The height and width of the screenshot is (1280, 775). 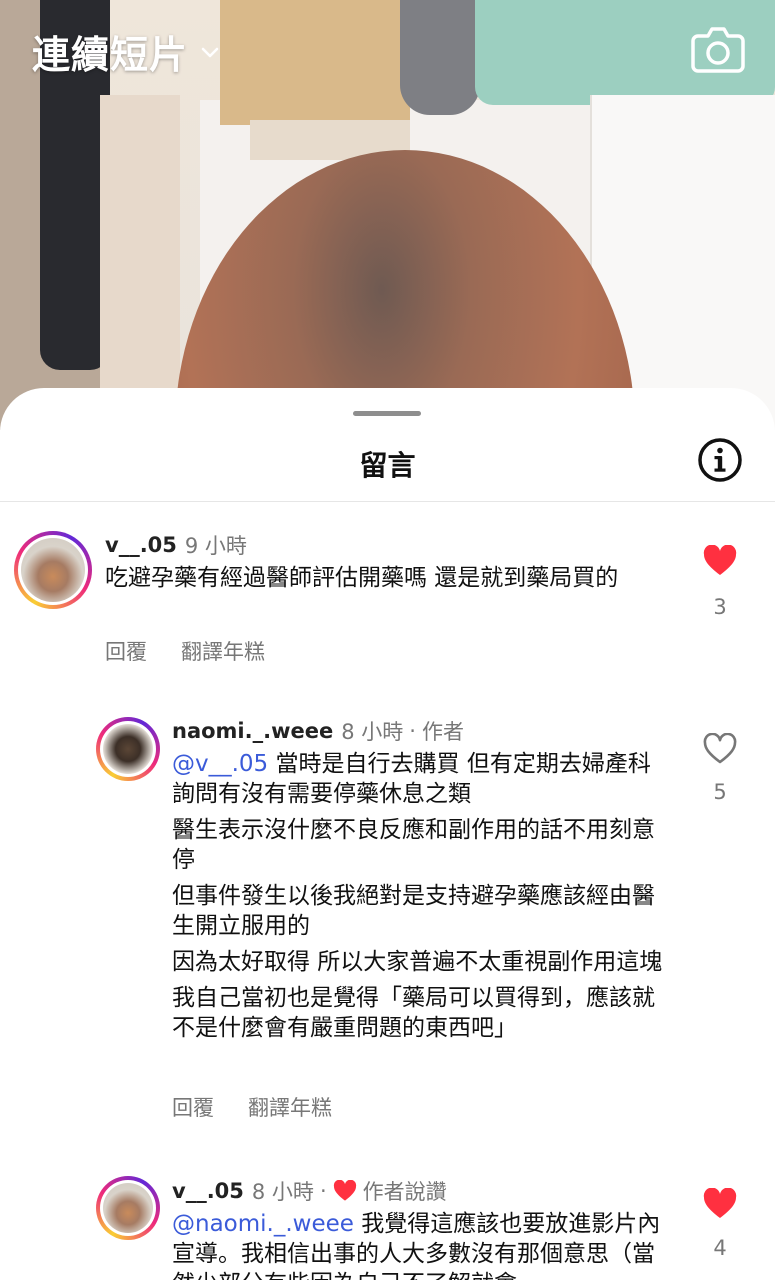 I want to click on comment-username: naomi._.weee, so click(x=252, y=731).